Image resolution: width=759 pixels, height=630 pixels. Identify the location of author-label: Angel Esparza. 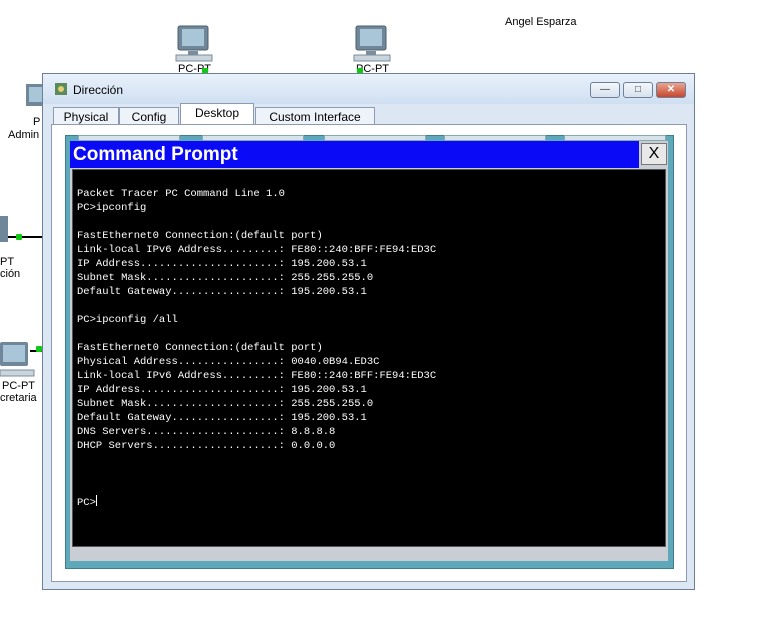
(541, 22).